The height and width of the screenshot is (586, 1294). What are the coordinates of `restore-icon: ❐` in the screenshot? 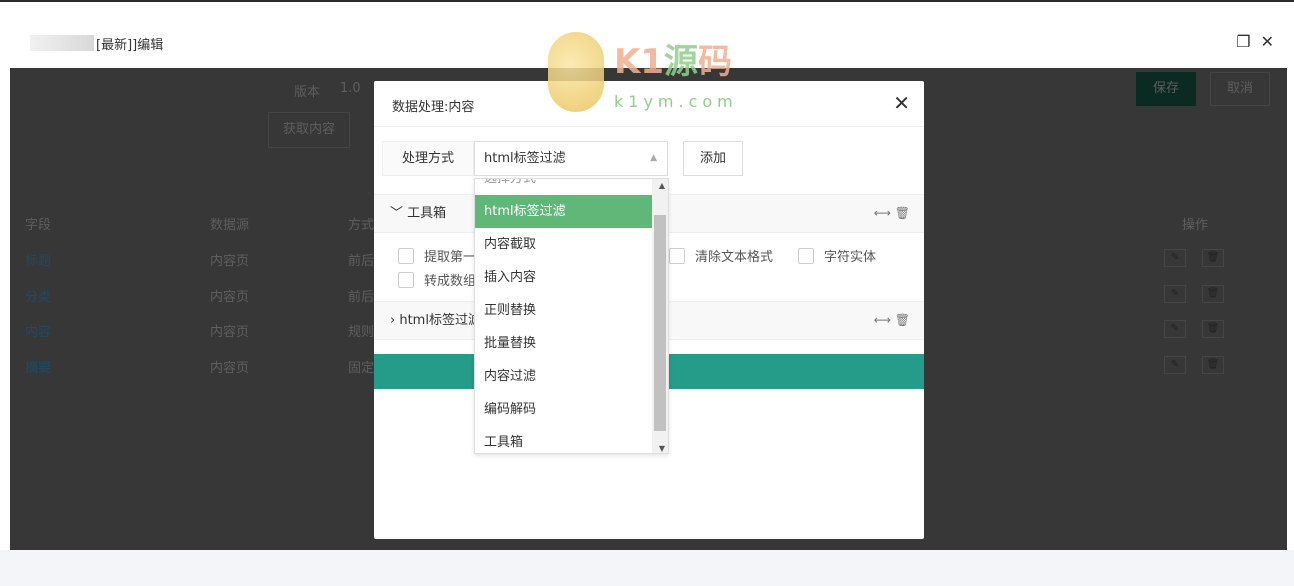 It's located at (1243, 41).